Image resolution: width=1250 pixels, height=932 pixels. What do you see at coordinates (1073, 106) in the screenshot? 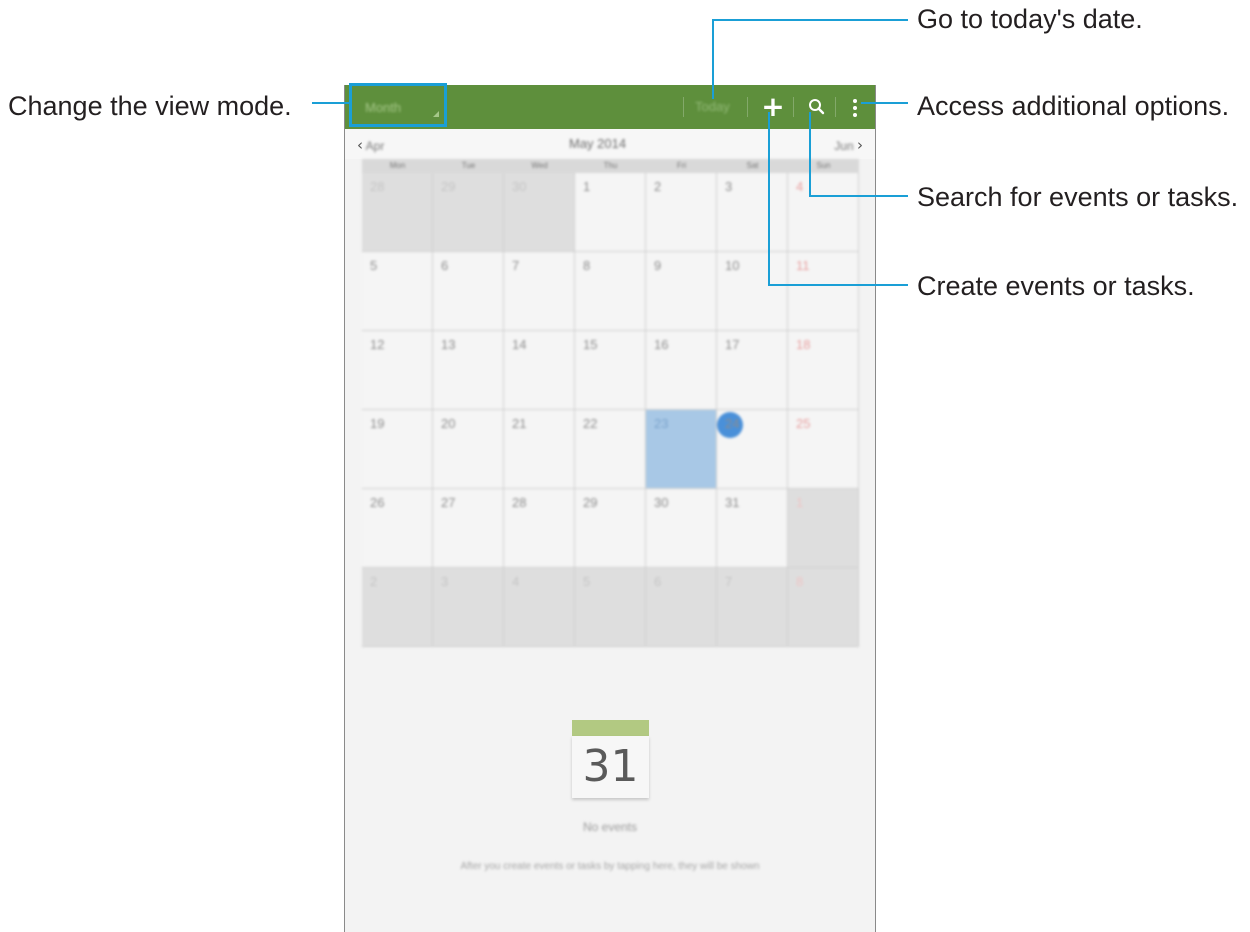
I see `callout-more-options: Access additional options.` at bounding box center [1073, 106].